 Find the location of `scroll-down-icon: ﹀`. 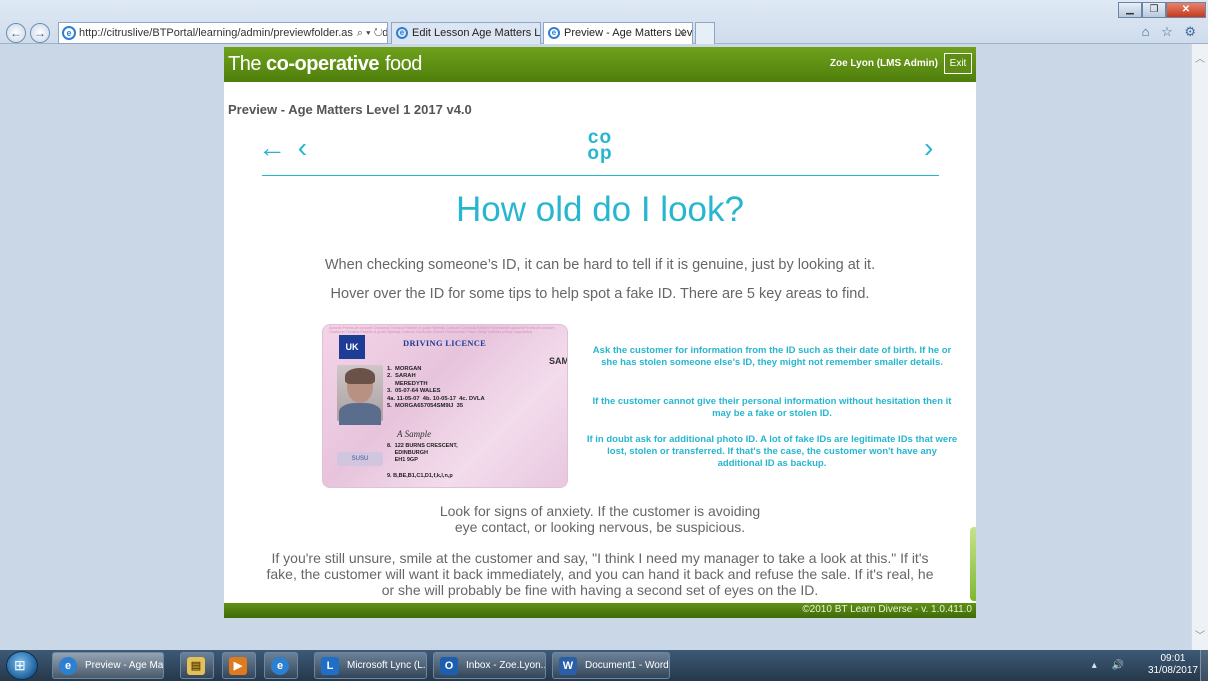

scroll-down-icon: ﹀ is located at coordinates (1200, 634).